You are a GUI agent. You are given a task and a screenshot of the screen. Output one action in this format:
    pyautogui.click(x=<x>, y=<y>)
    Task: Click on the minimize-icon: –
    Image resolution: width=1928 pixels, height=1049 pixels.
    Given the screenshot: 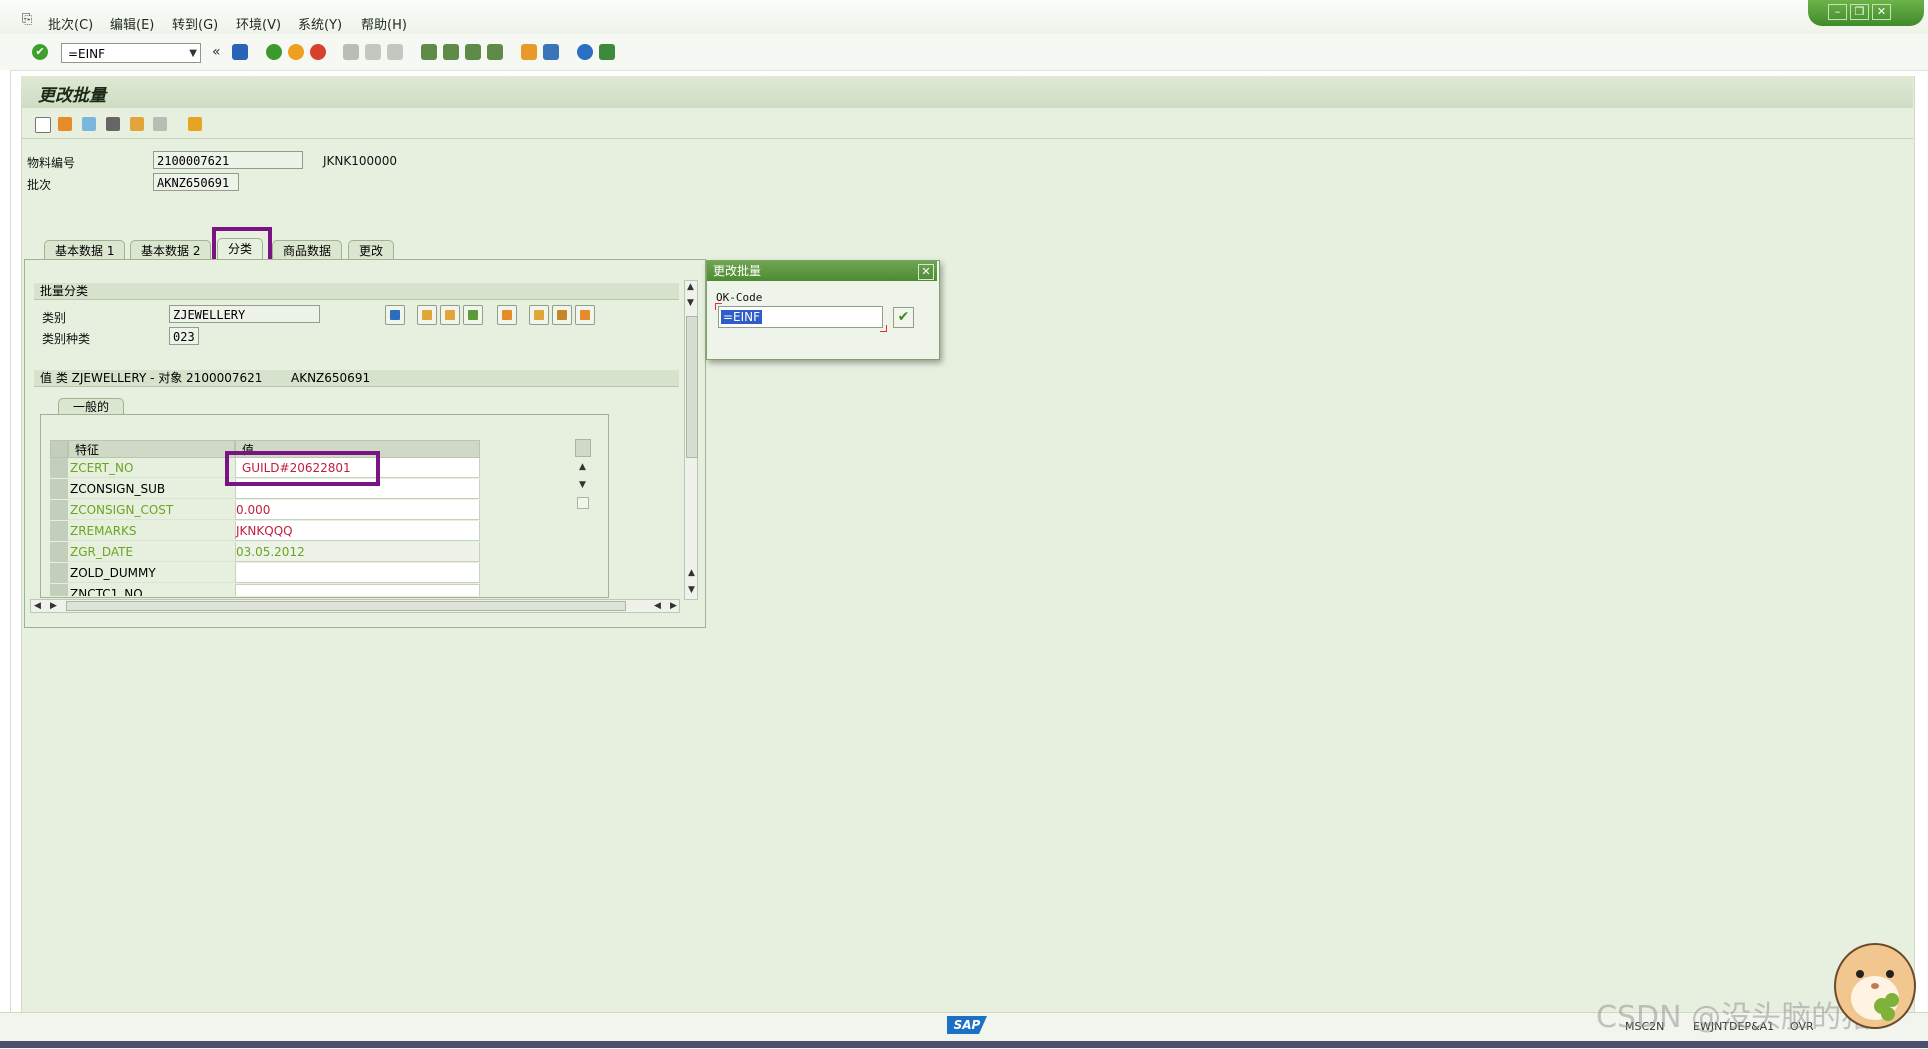 What is the action you would take?
    pyautogui.click(x=1837, y=12)
    